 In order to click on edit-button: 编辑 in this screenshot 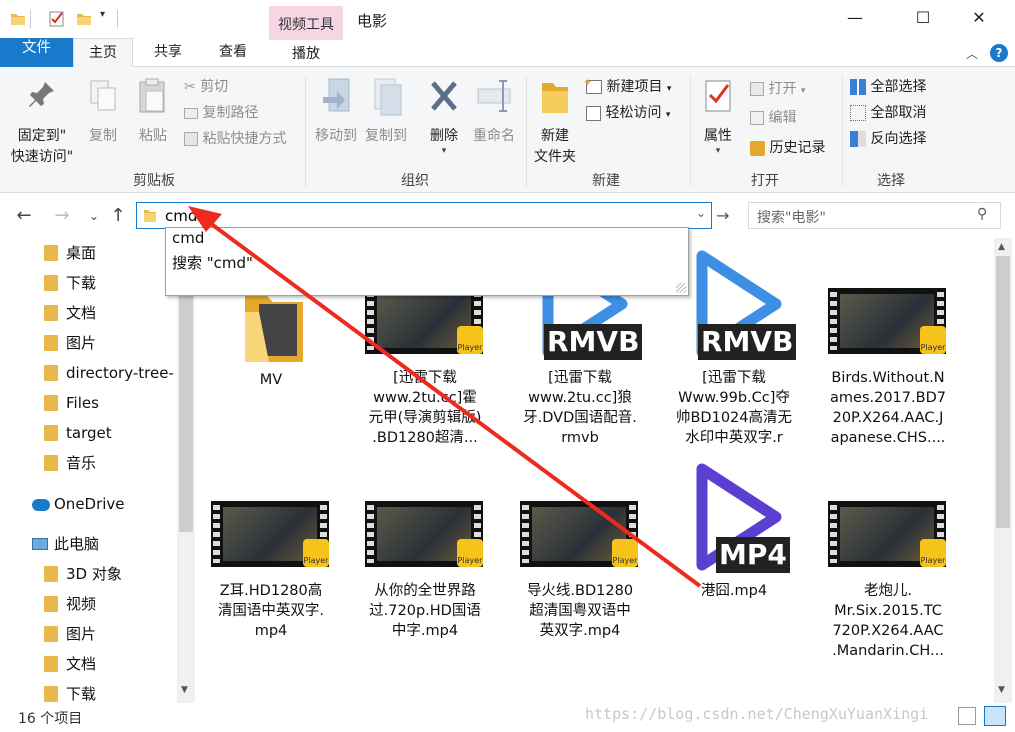, I will do `click(773, 118)`.